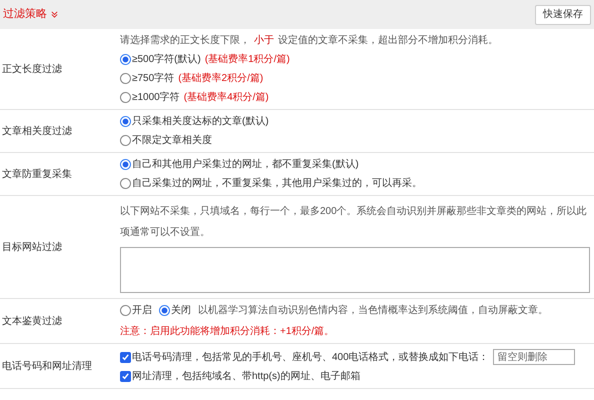  What do you see at coordinates (200, 121) in the screenshot?
I see `option-label: 只采集相关度达标的文章(默认)` at bounding box center [200, 121].